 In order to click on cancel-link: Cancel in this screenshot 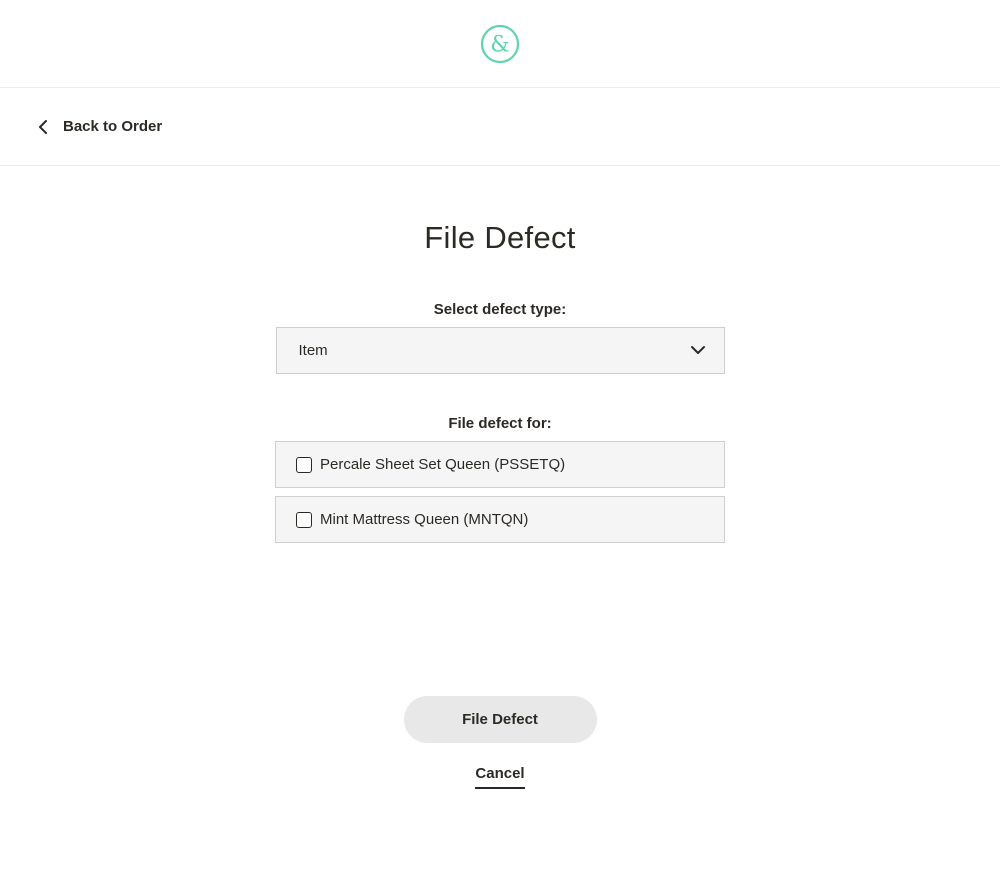, I will do `click(500, 777)`.